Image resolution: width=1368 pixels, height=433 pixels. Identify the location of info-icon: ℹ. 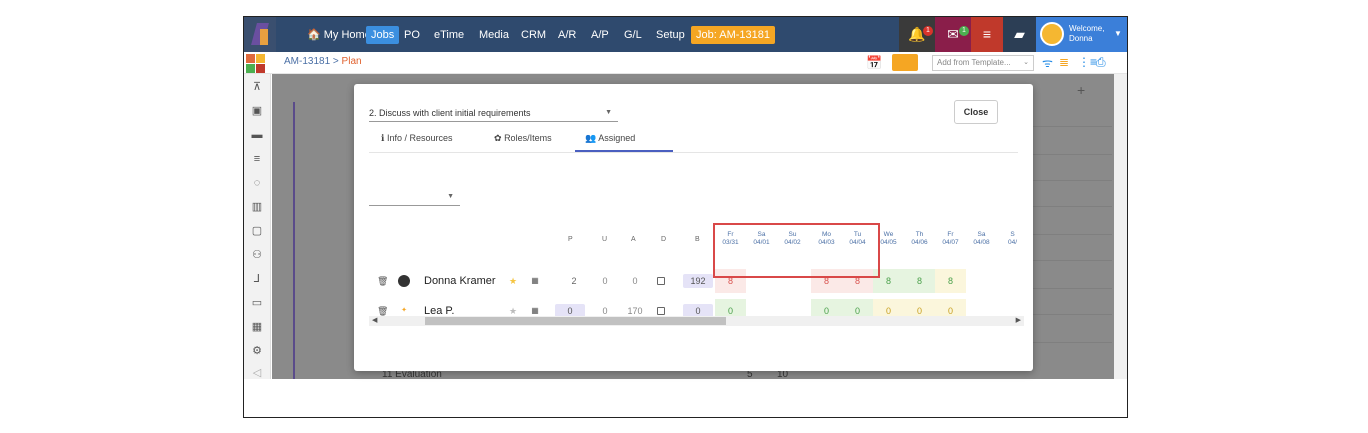
(383, 138).